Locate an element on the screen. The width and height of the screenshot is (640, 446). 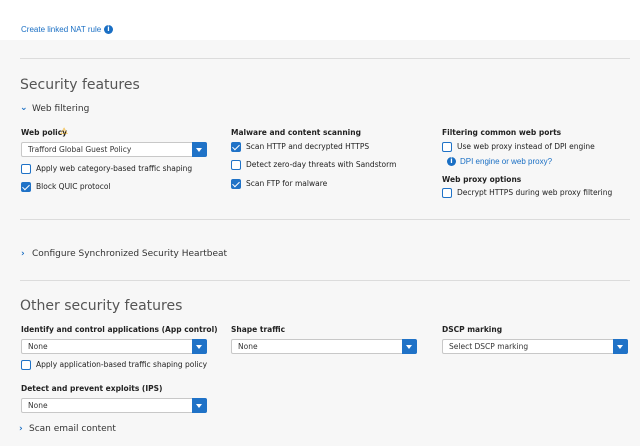
use-proxy-checkbox is located at coordinates (447, 147).